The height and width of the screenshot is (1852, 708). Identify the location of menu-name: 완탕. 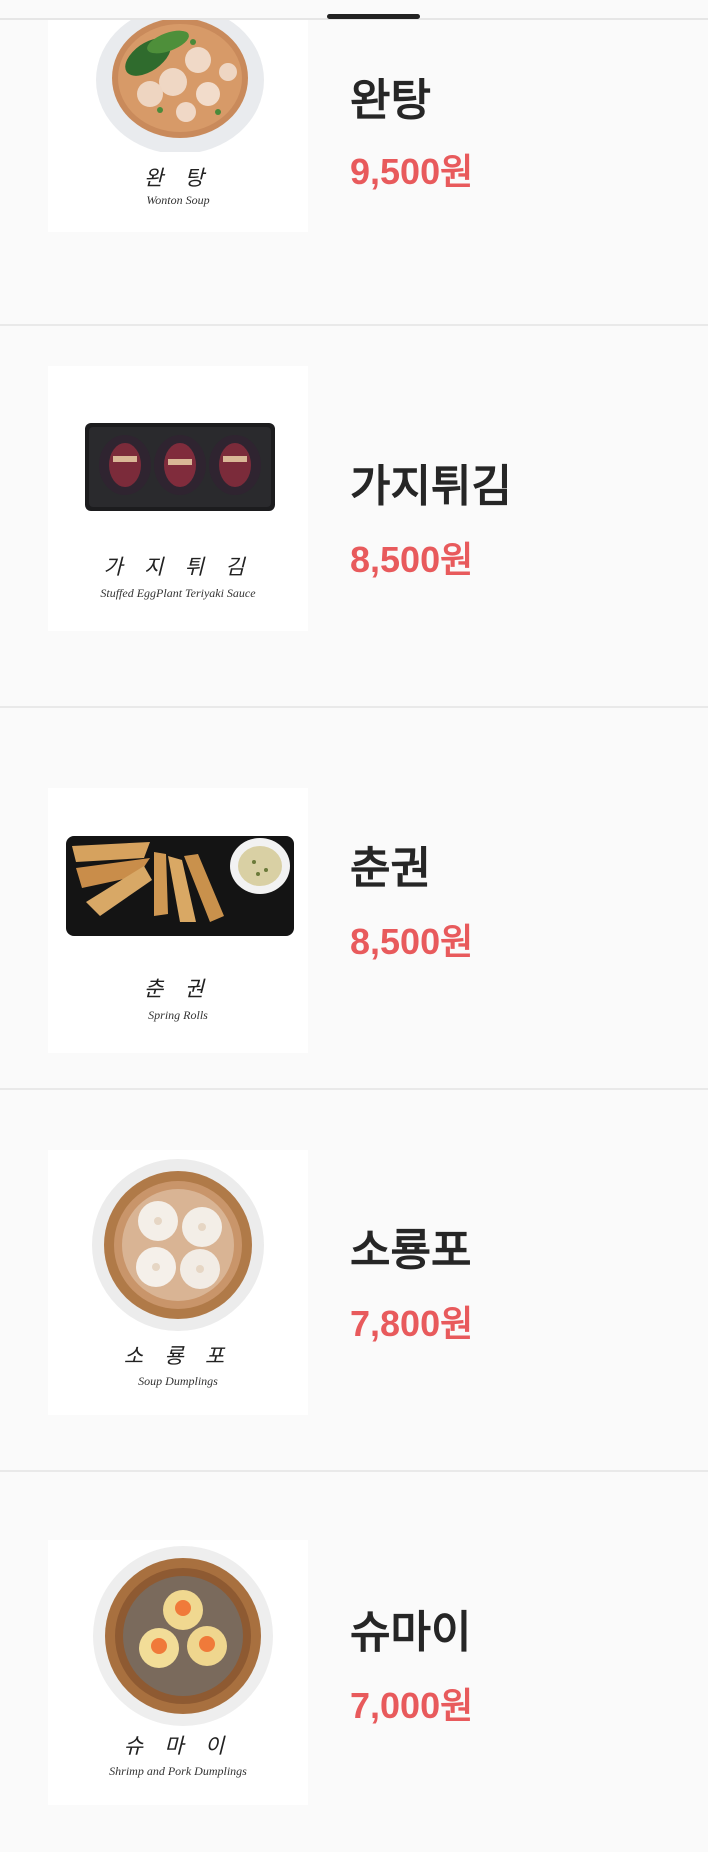
(390, 100).